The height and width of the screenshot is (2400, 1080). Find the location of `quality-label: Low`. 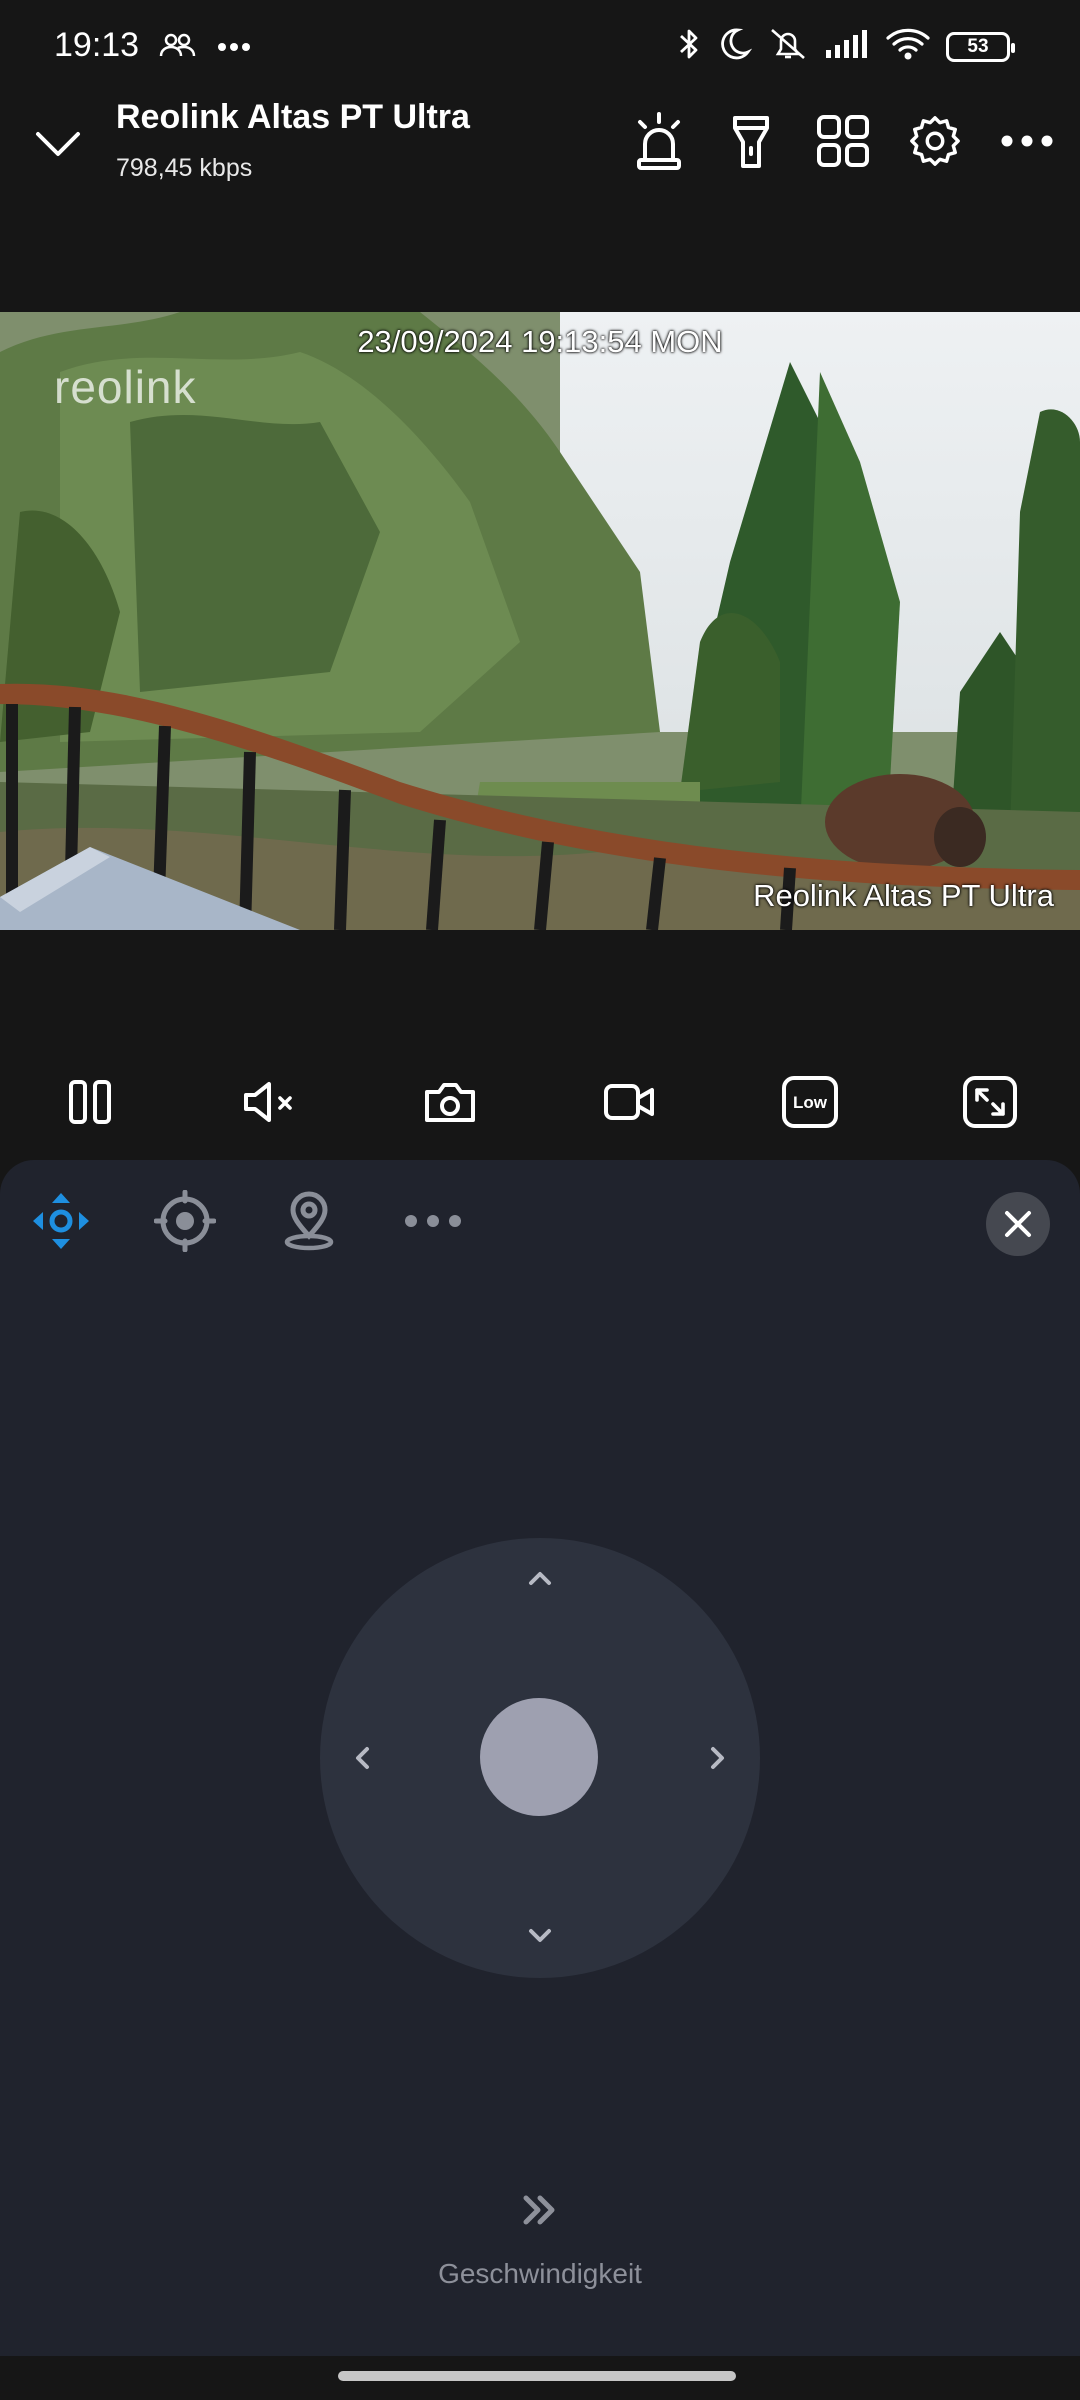

quality-label: Low is located at coordinates (810, 1102).